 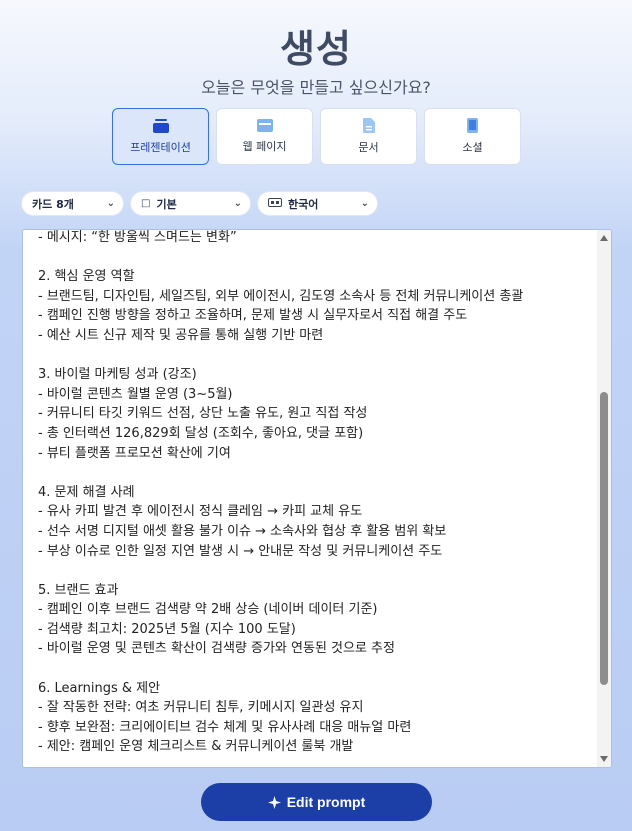 I want to click on scroll-thumb, so click(x=604, y=538).